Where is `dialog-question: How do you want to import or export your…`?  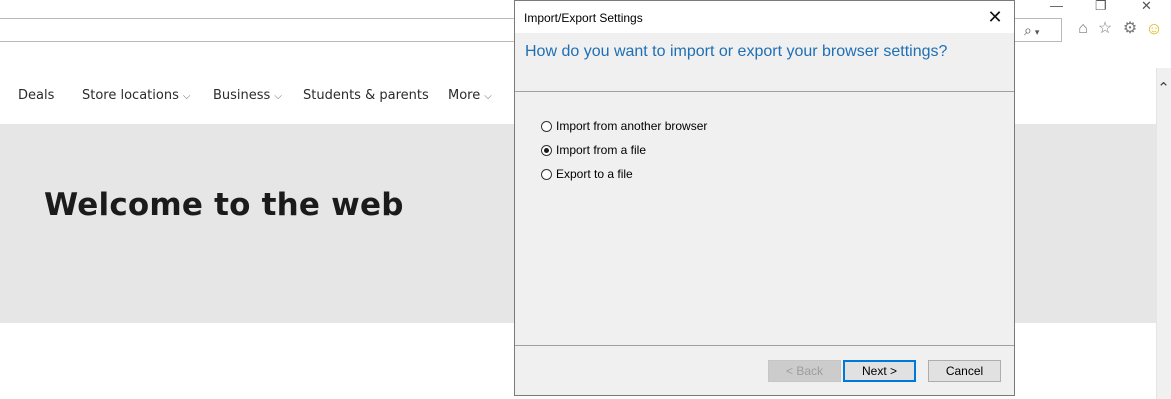
dialog-question: How do you want to import or export your… is located at coordinates (736, 51).